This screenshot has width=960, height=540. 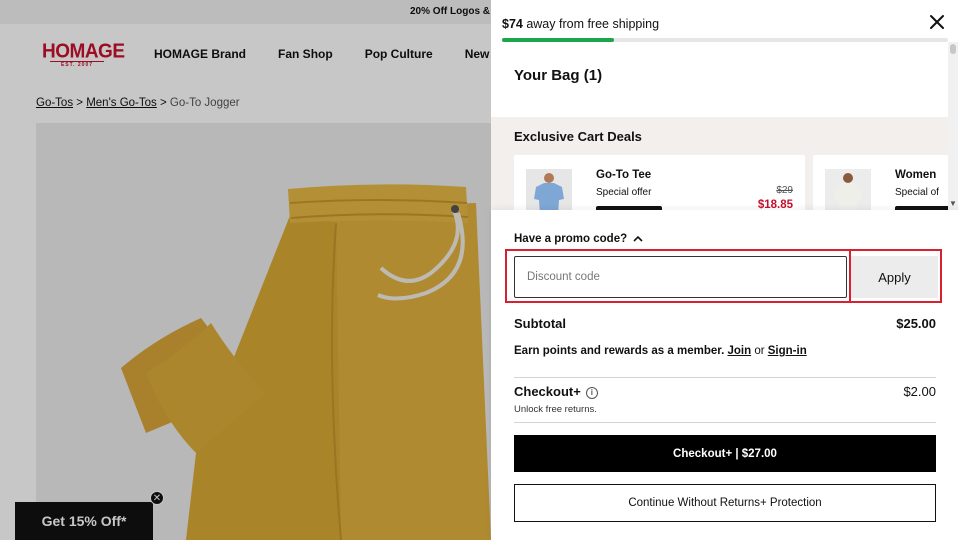 I want to click on apply-button: Apply, so click(x=894, y=277).